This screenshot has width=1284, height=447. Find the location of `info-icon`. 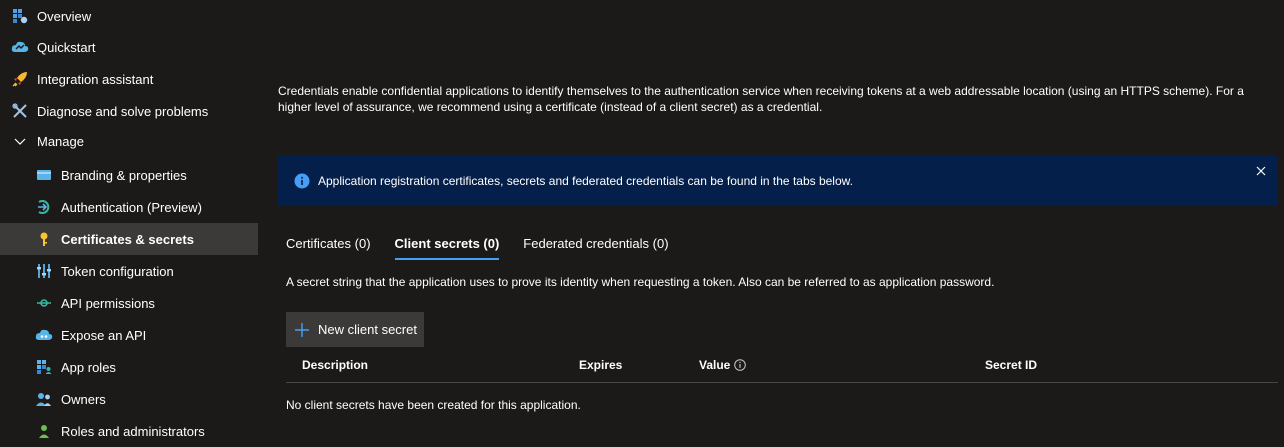

info-icon is located at coordinates (302, 181).